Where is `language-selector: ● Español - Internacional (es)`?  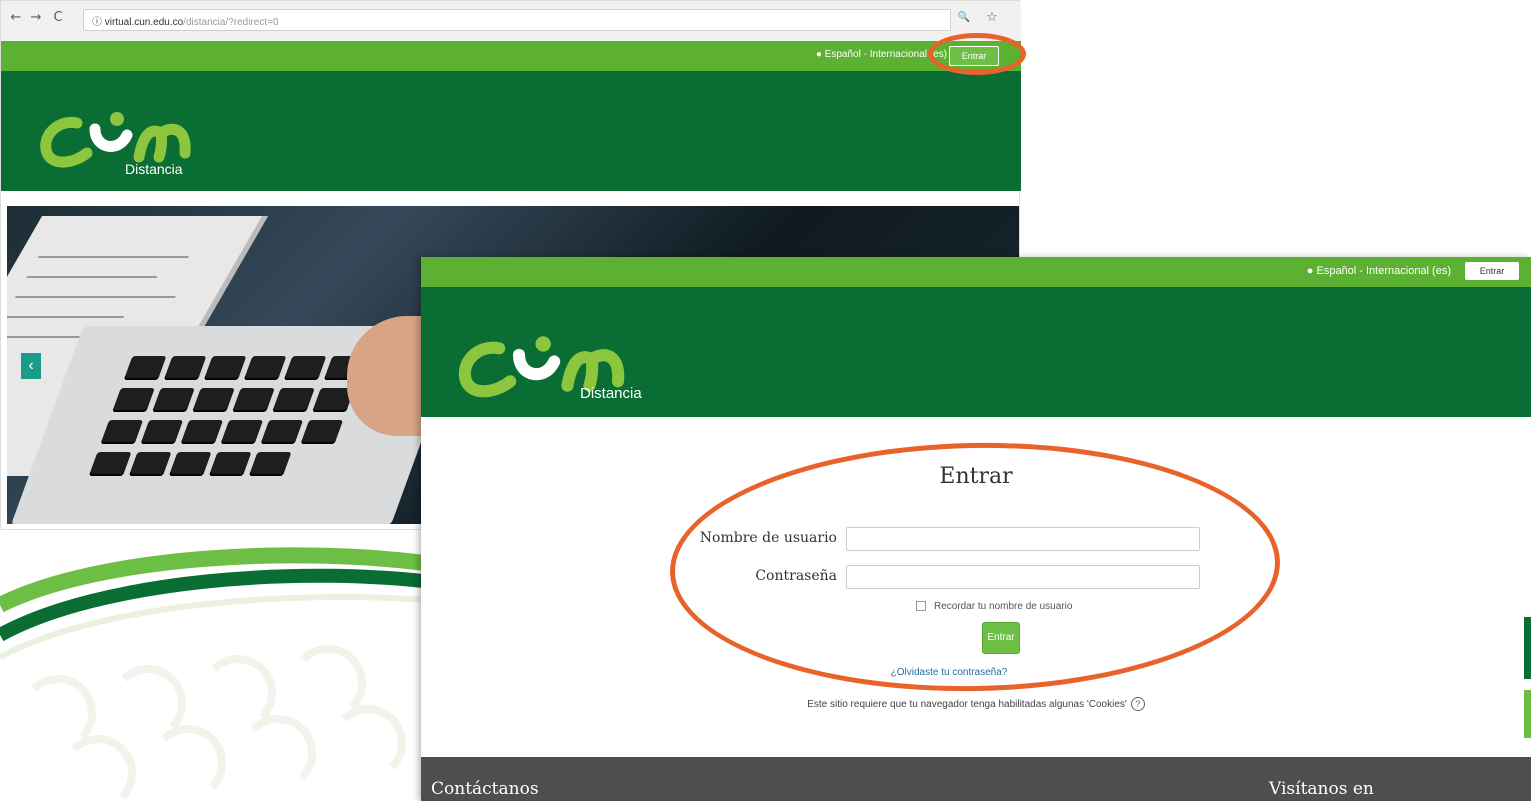
language-selector: ● Español - Internacional (es) is located at coordinates (1379, 271).